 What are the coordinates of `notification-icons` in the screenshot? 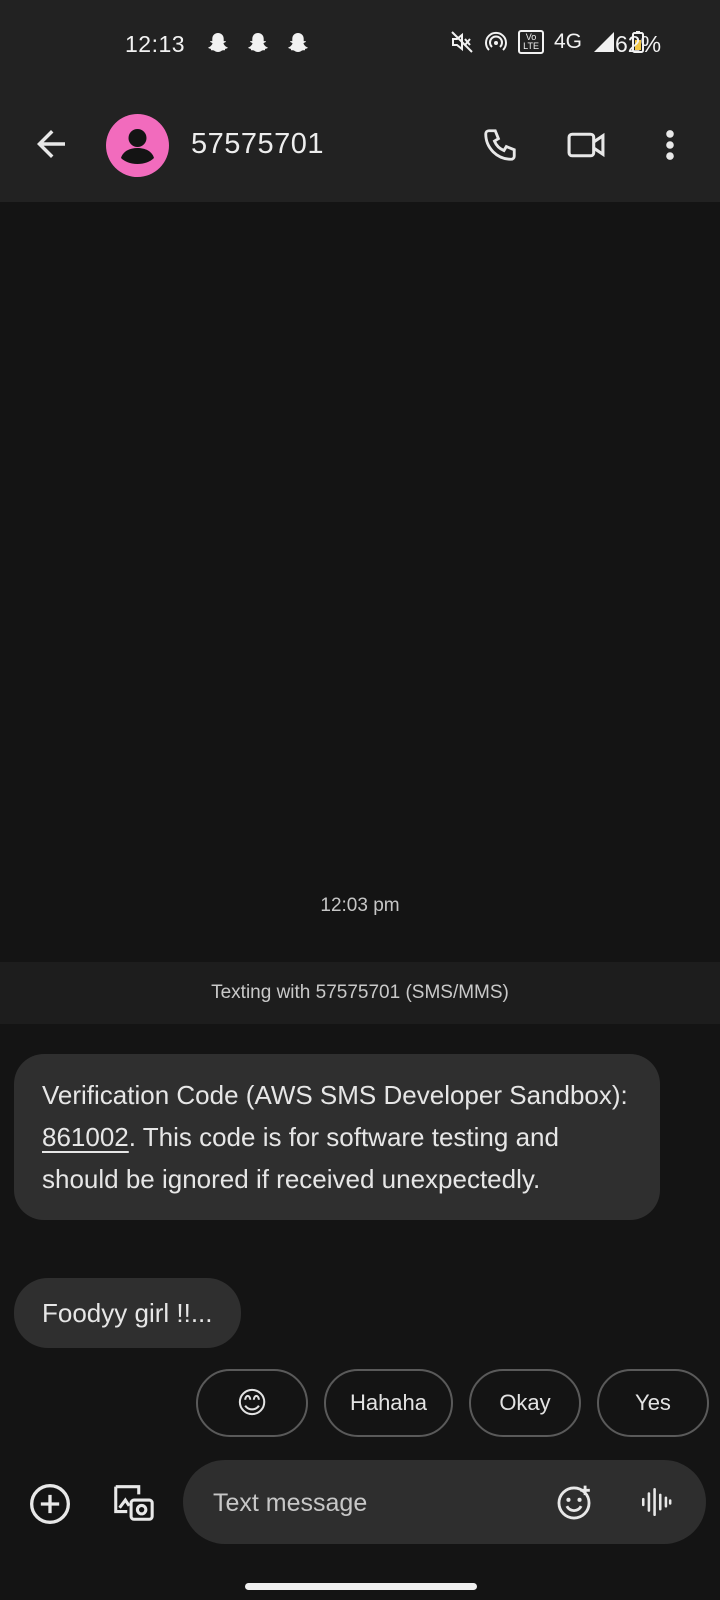 It's located at (258, 43).